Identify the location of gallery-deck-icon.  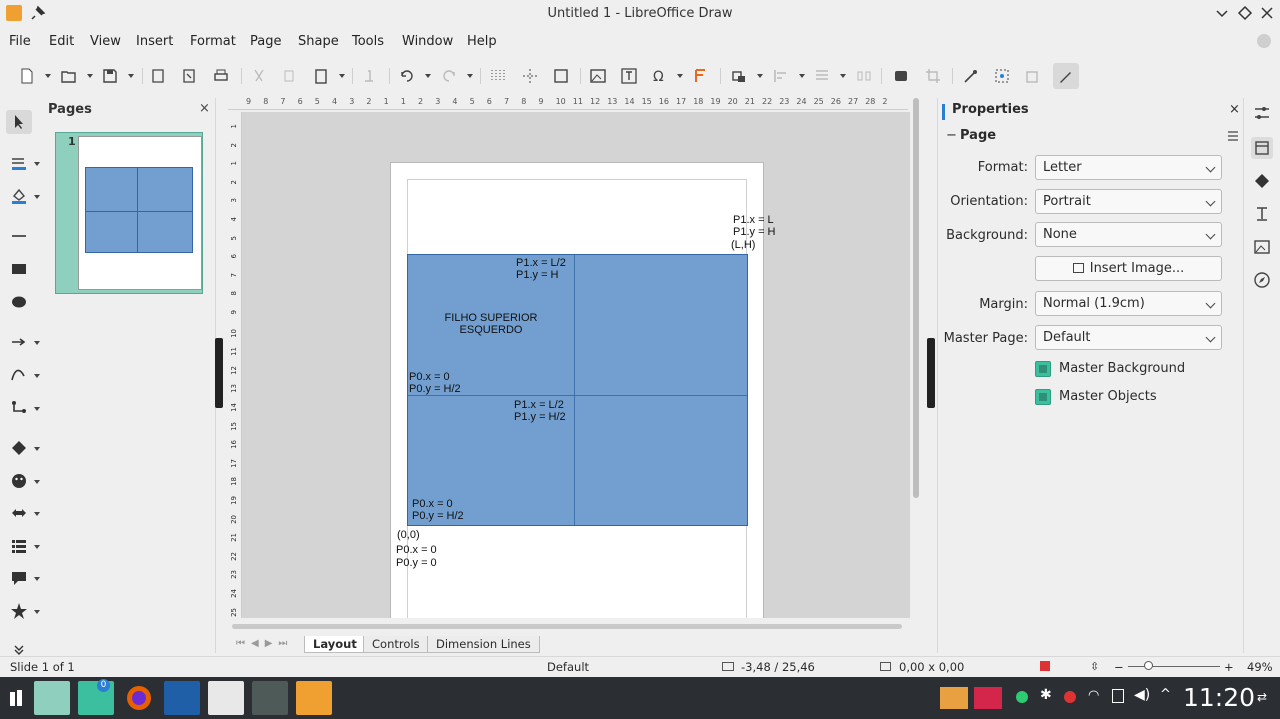
(1262, 247).